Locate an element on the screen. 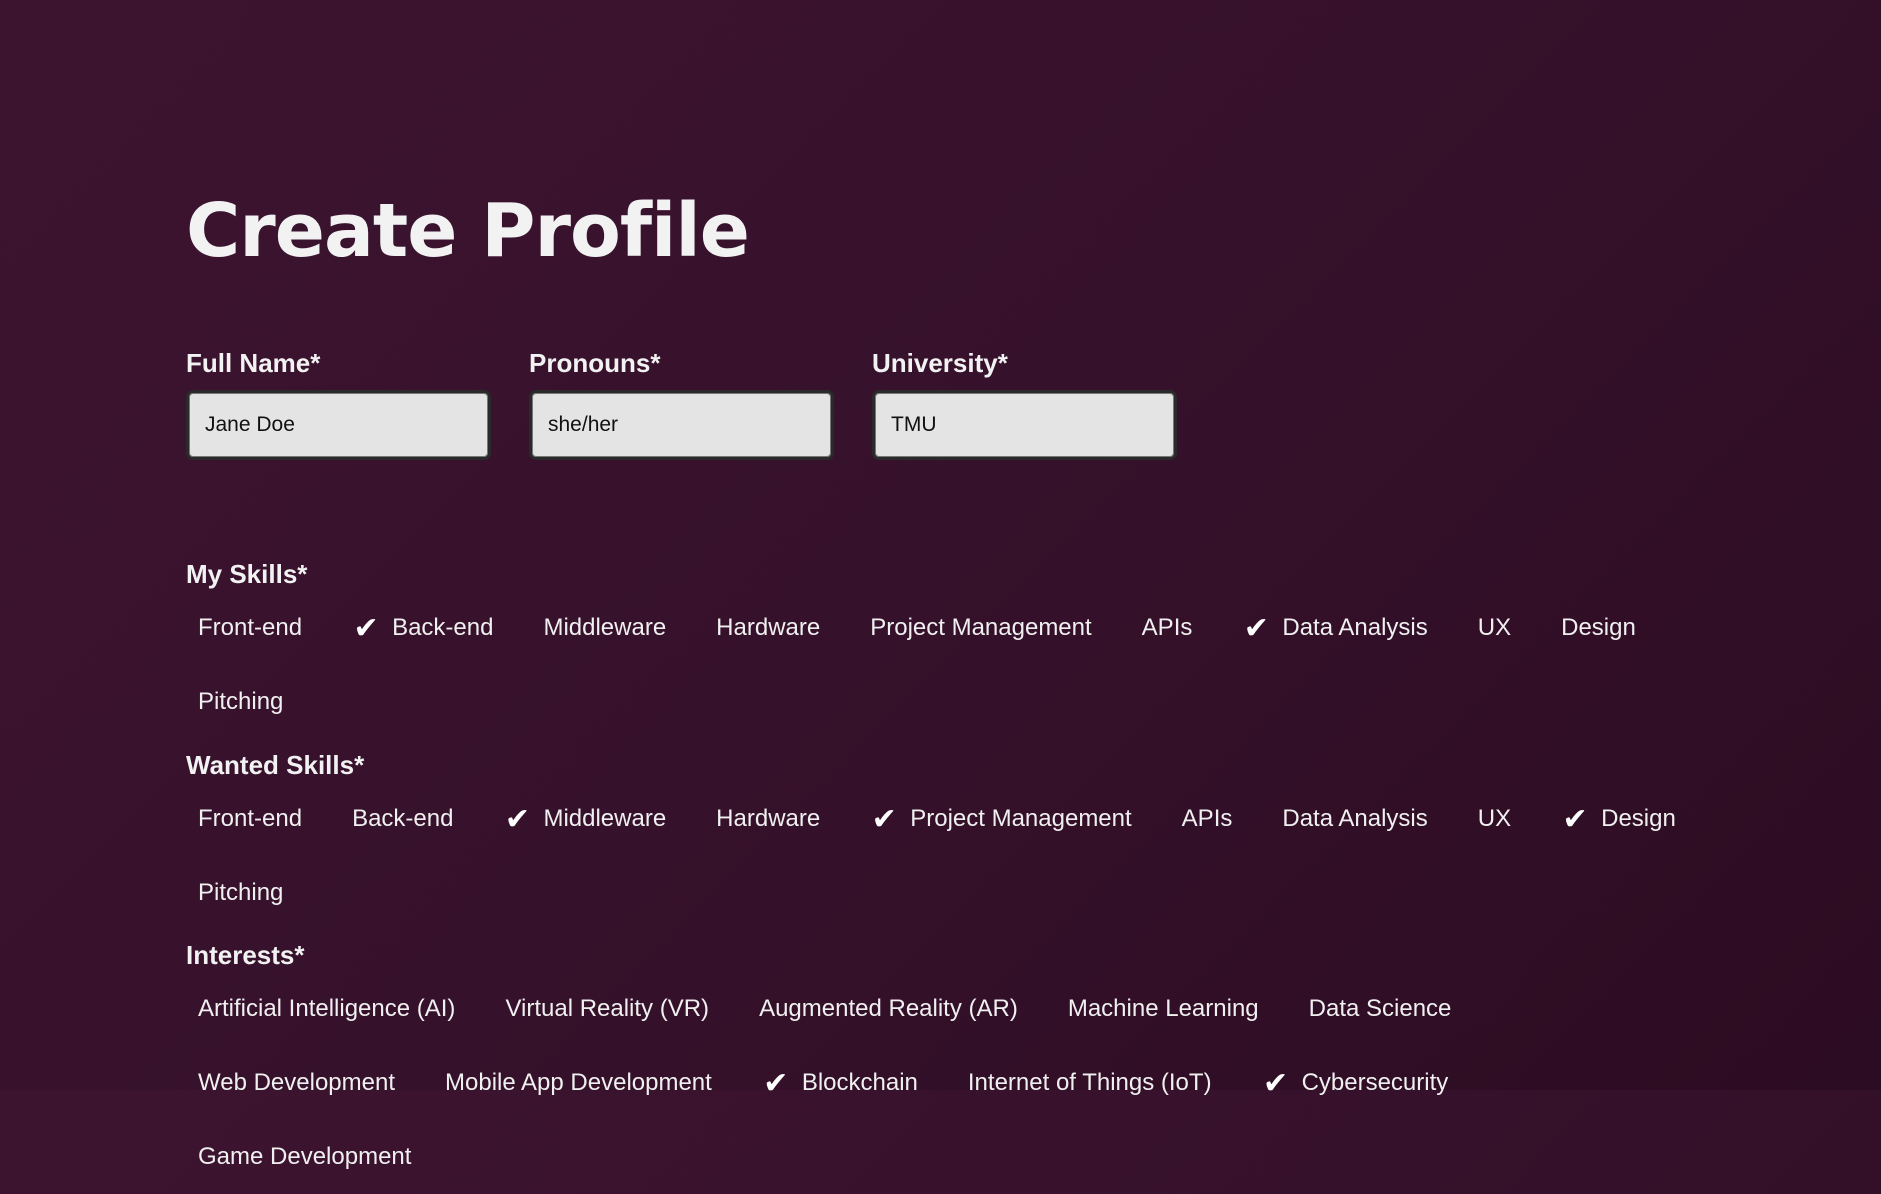 This screenshot has width=1881, height=1194. option-label: Mobile App Development is located at coordinates (578, 1082).